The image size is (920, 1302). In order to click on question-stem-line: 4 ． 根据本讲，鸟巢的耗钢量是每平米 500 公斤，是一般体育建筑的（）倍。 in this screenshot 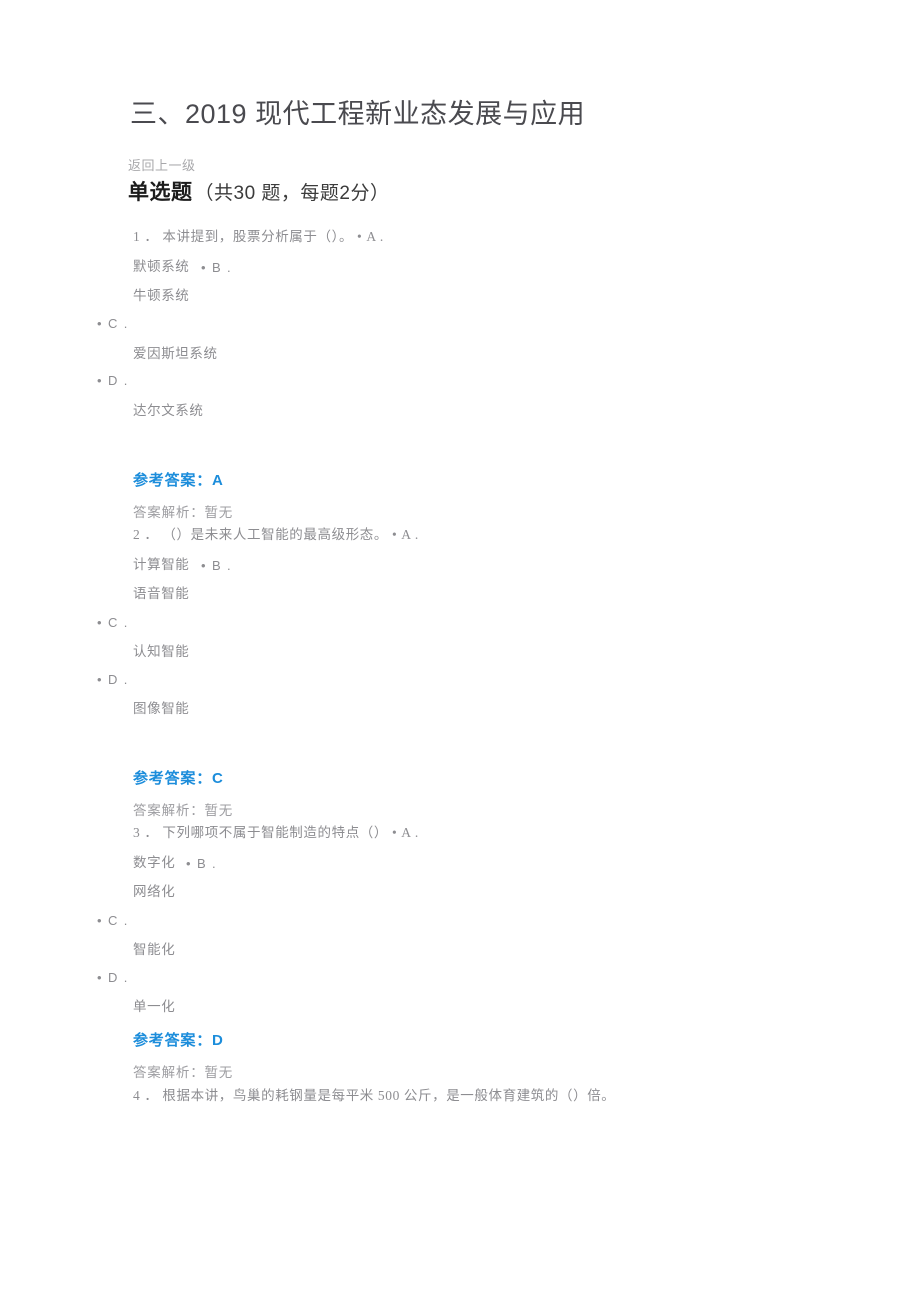, I will do `click(374, 1095)`.